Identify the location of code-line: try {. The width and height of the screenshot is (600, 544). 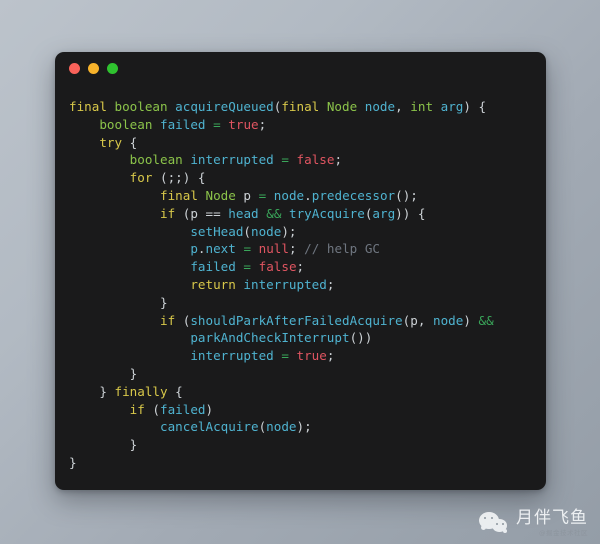
(307, 143).